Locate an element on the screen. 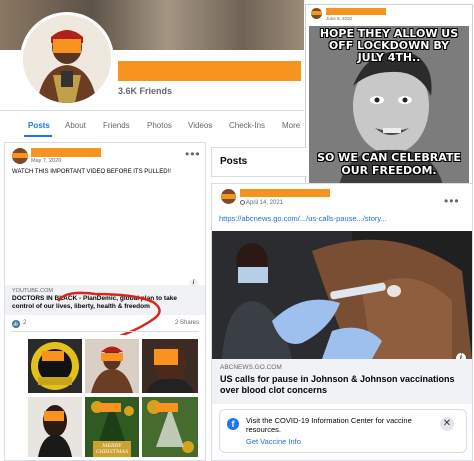 Image resolution: width=474 pixels, height=461 pixels. tab-photos: Photos is located at coordinates (159, 125).